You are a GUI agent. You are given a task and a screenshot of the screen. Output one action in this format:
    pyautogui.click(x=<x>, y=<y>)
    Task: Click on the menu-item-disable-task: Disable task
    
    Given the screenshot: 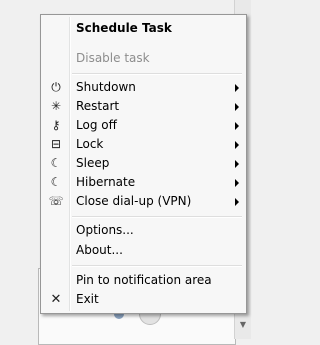 What is the action you would take?
    pyautogui.click(x=143, y=58)
    